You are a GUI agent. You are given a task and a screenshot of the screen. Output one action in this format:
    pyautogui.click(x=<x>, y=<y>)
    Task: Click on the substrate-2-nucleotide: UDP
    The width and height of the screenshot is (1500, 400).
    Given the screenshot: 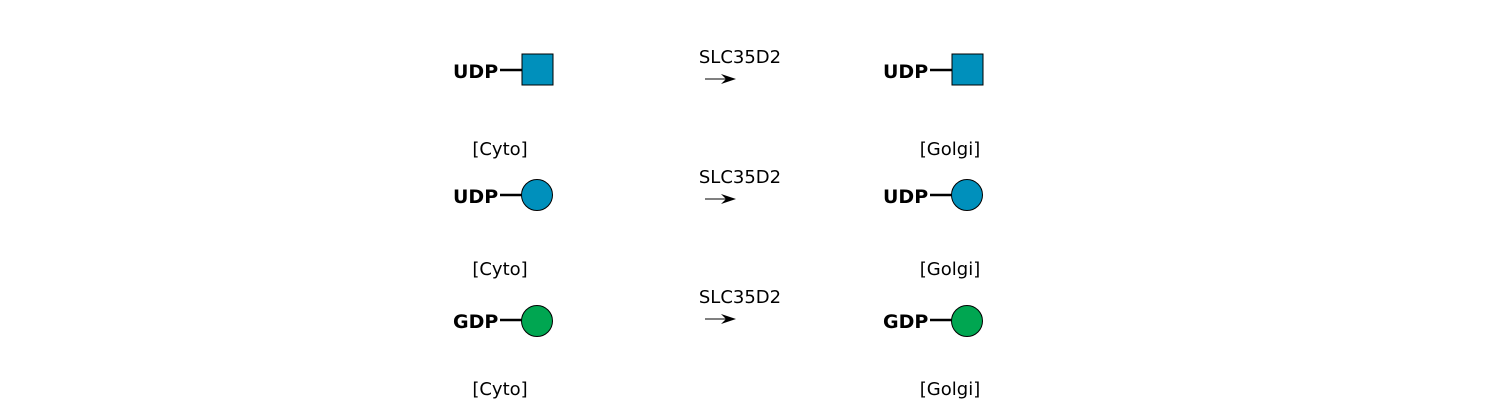 What is the action you would take?
    pyautogui.click(x=475, y=197)
    